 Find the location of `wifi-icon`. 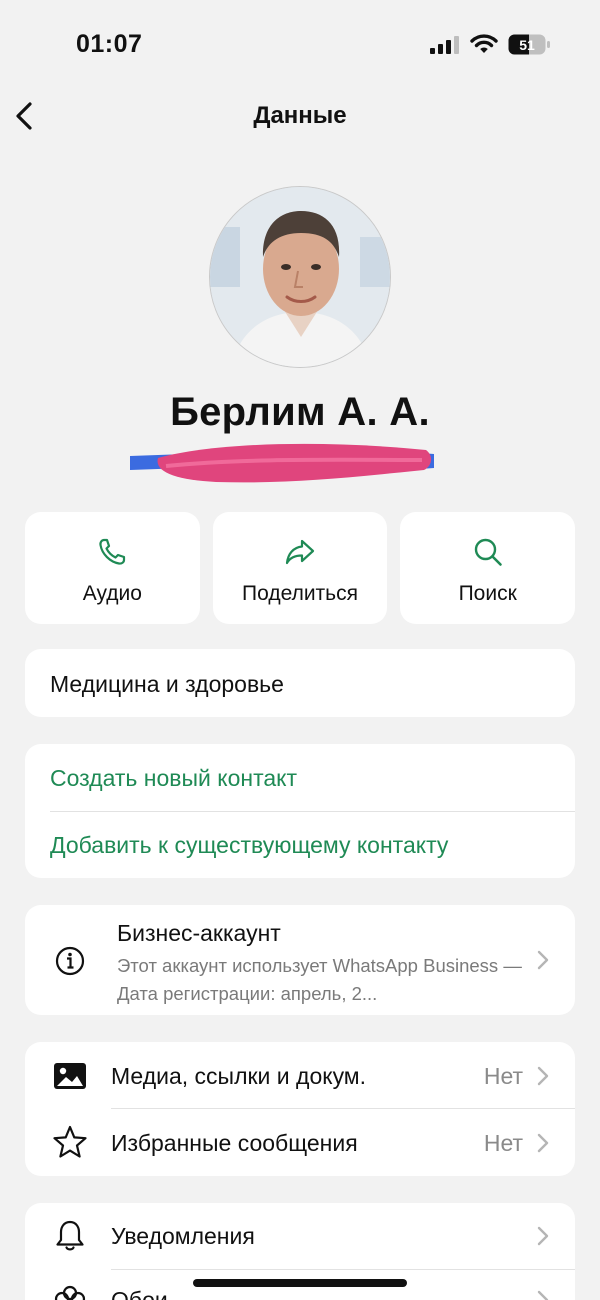

wifi-icon is located at coordinates (484, 43).